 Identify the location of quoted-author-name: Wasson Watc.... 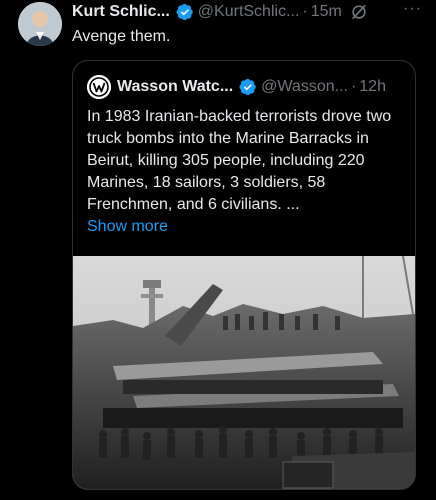
(175, 87).